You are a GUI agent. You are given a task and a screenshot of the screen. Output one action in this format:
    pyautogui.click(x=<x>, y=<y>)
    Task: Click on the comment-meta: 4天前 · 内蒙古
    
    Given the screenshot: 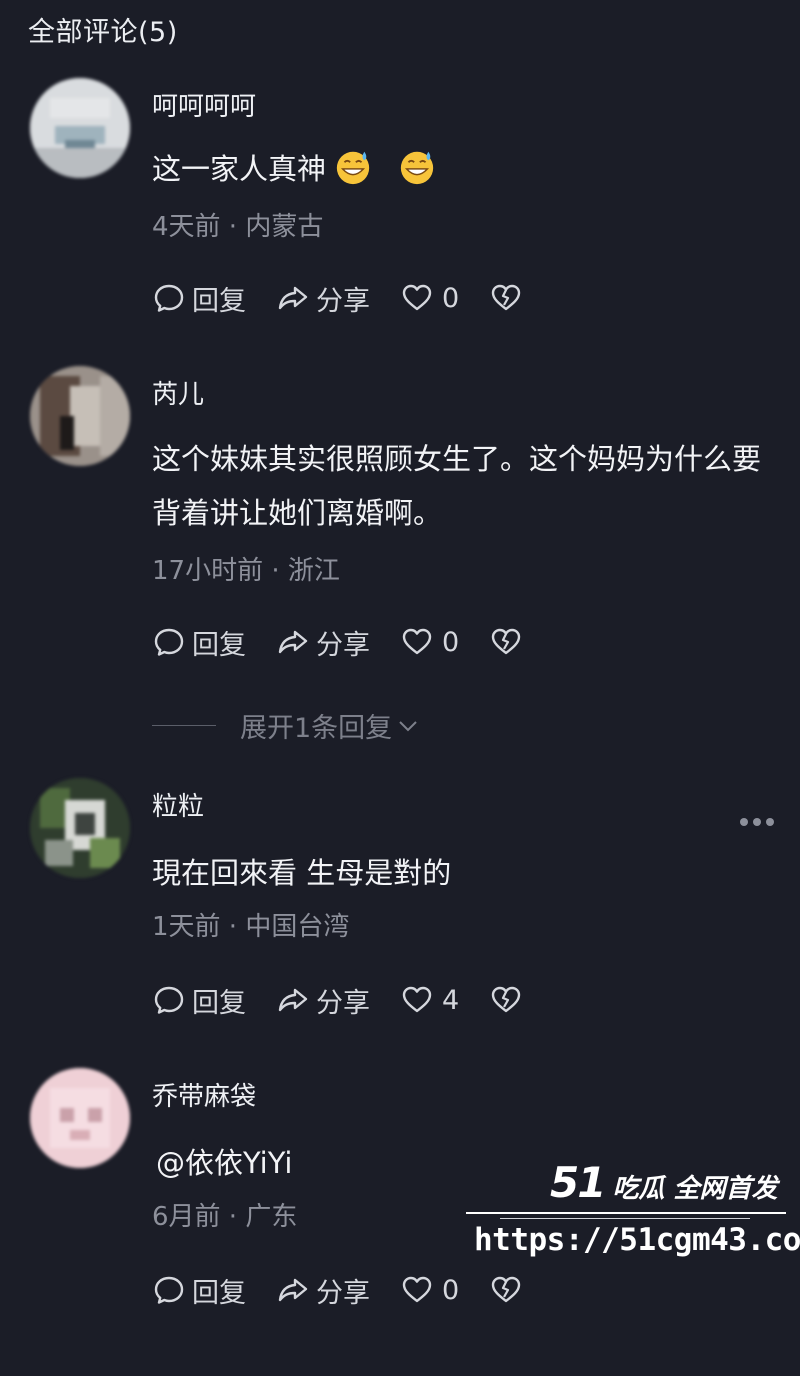 What is the action you would take?
    pyautogui.click(x=238, y=227)
    